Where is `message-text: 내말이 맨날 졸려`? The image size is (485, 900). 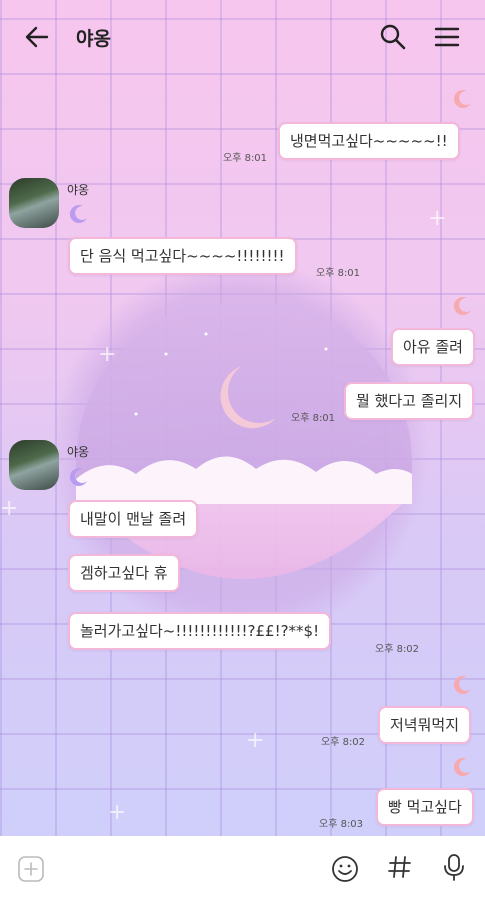 message-text: 내말이 맨날 졸려 is located at coordinates (133, 519).